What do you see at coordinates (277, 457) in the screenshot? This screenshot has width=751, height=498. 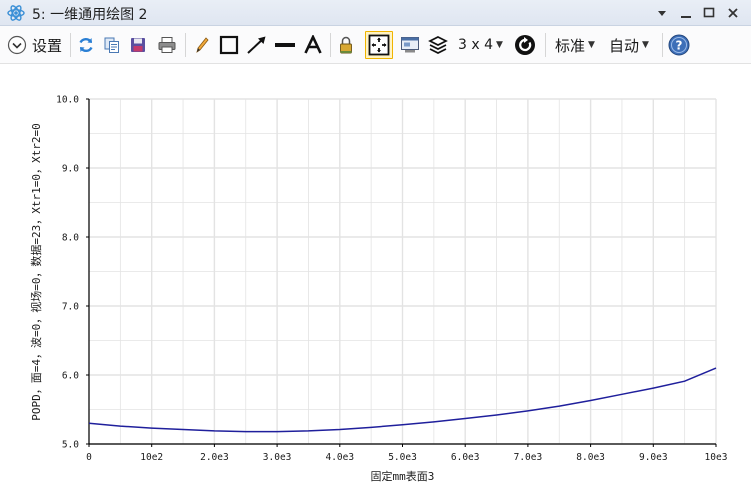 I see `x-tick-label: 3.0e3` at bounding box center [277, 457].